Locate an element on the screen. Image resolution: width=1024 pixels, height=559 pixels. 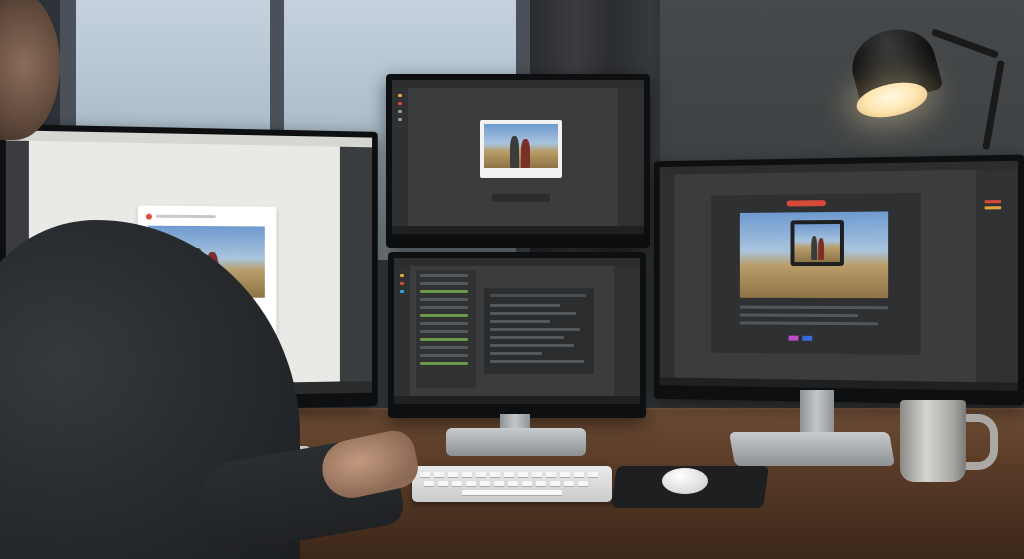
avatar is located at coordinates (148, 216).